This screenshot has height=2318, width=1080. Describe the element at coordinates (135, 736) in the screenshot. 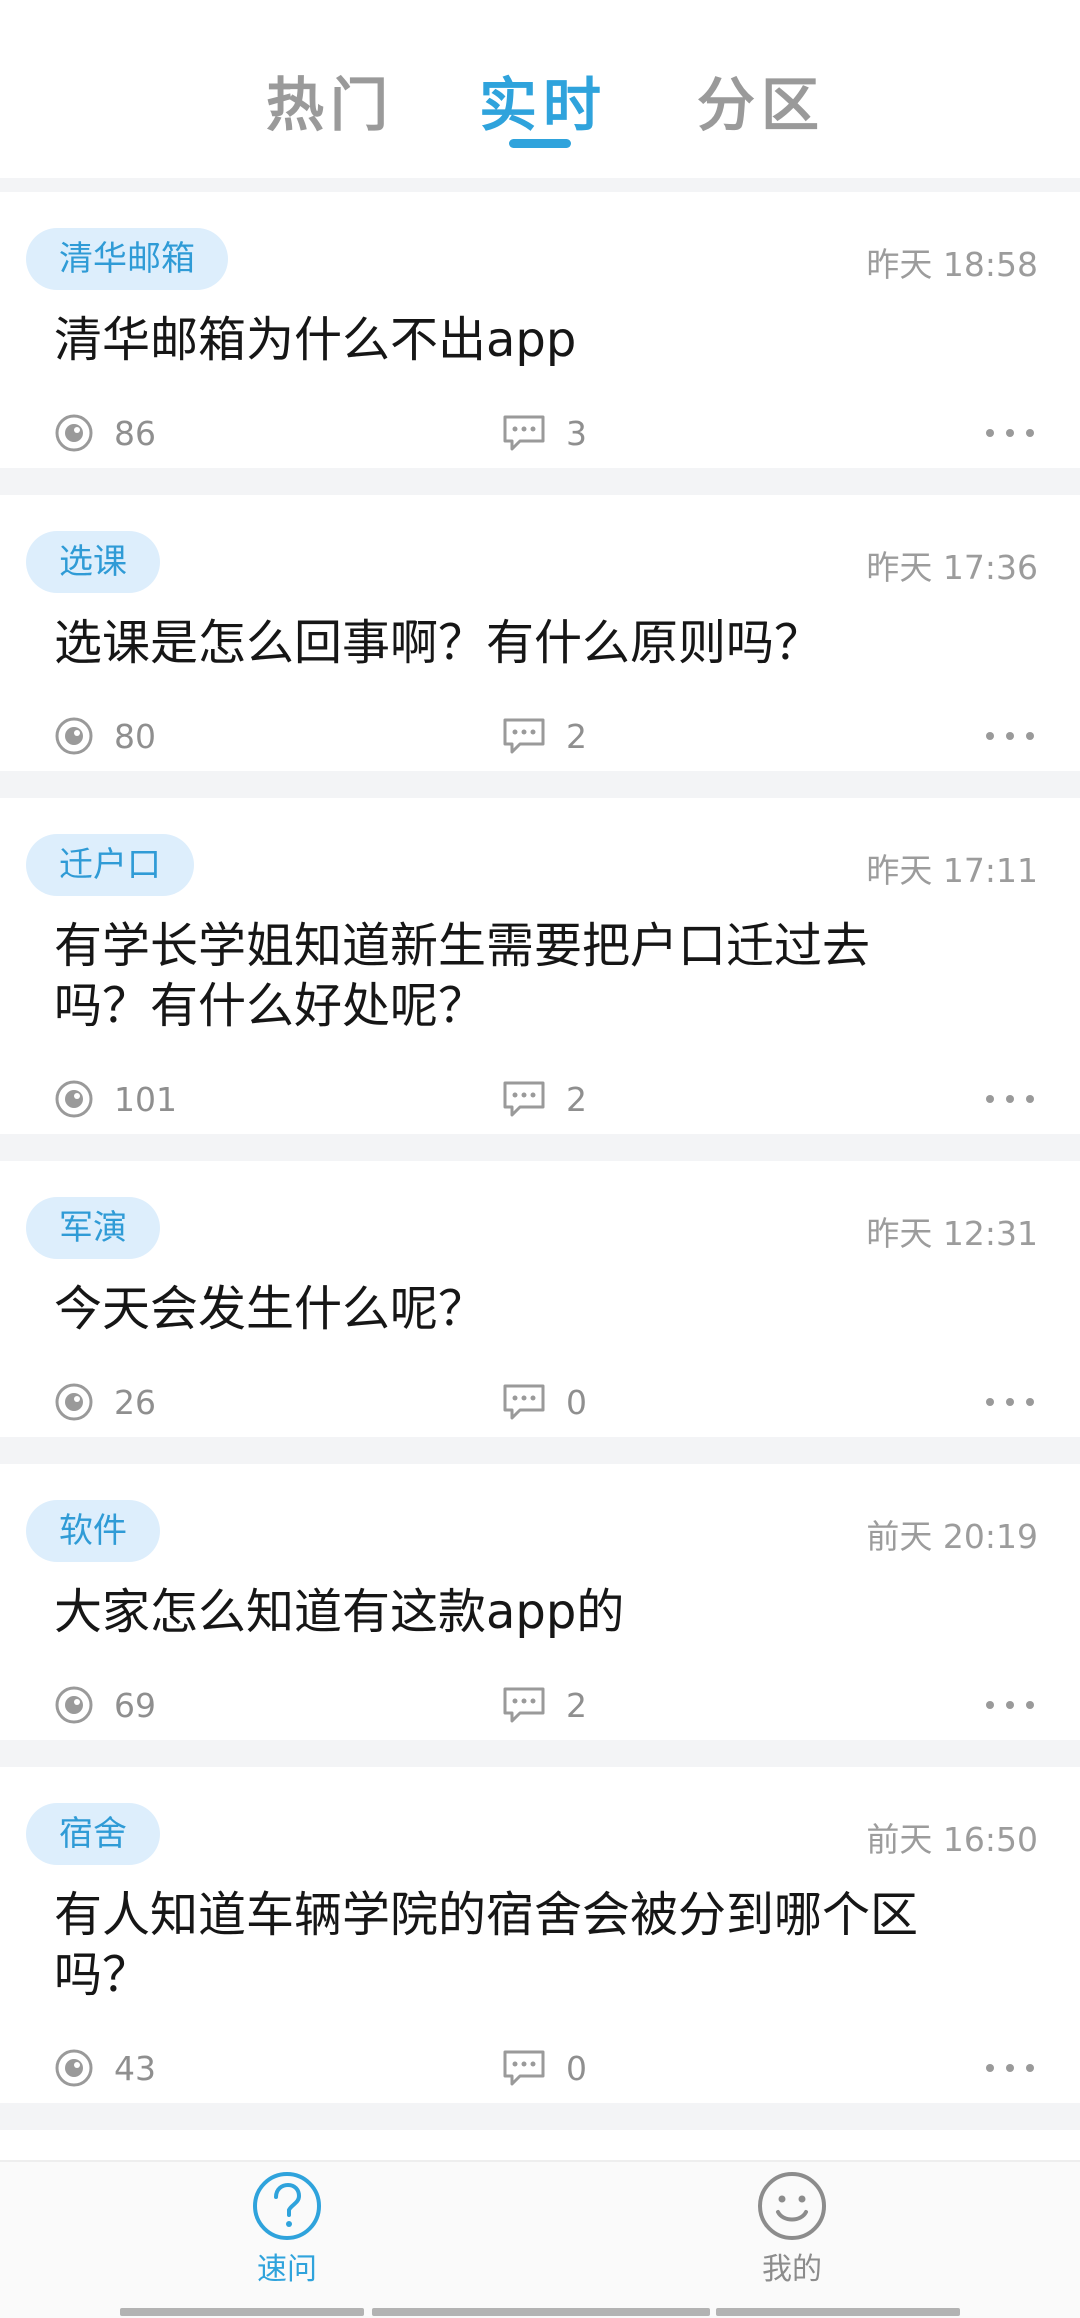

I see `view-count-value: 80` at that location.